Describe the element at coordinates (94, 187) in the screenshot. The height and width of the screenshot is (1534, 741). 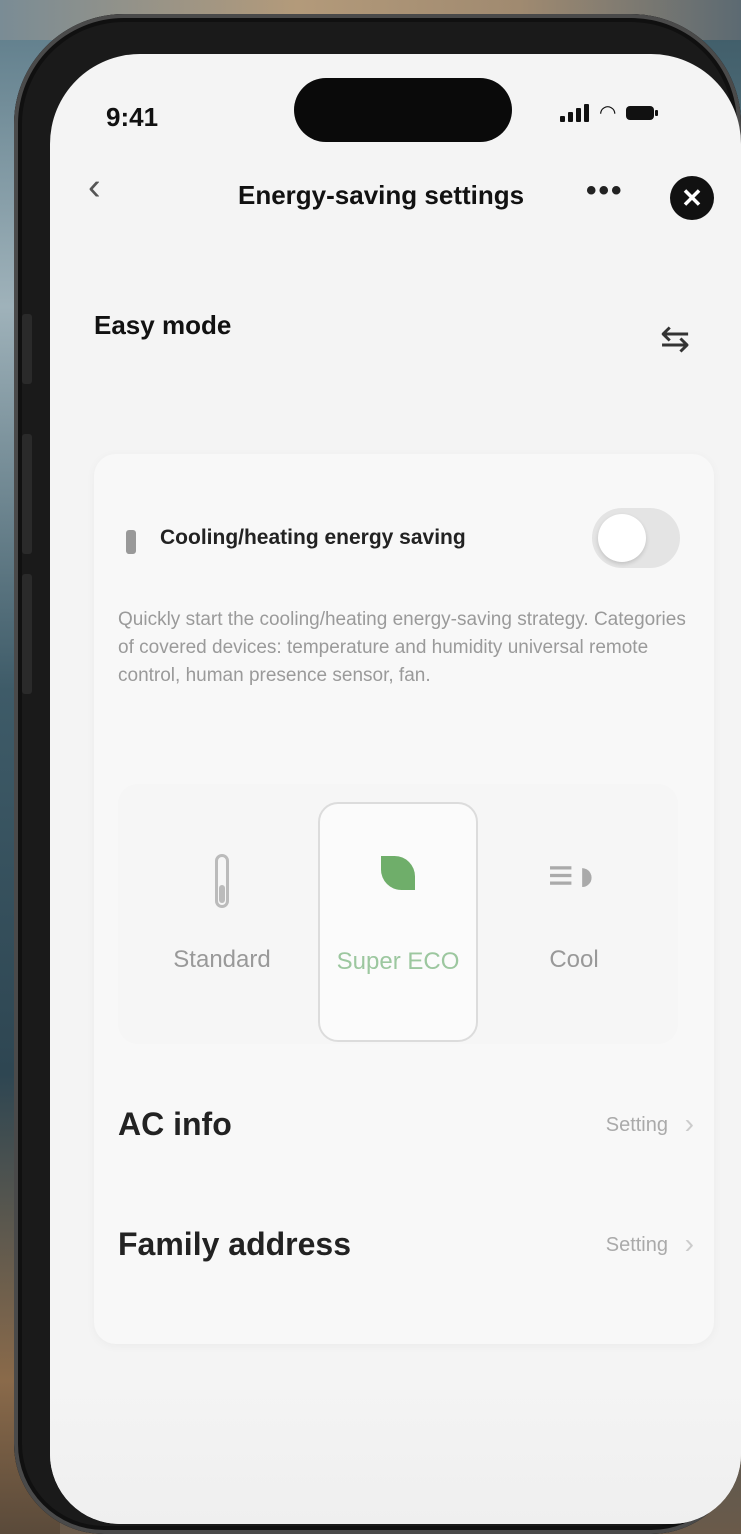
I see `back-icon: ‹` at that location.